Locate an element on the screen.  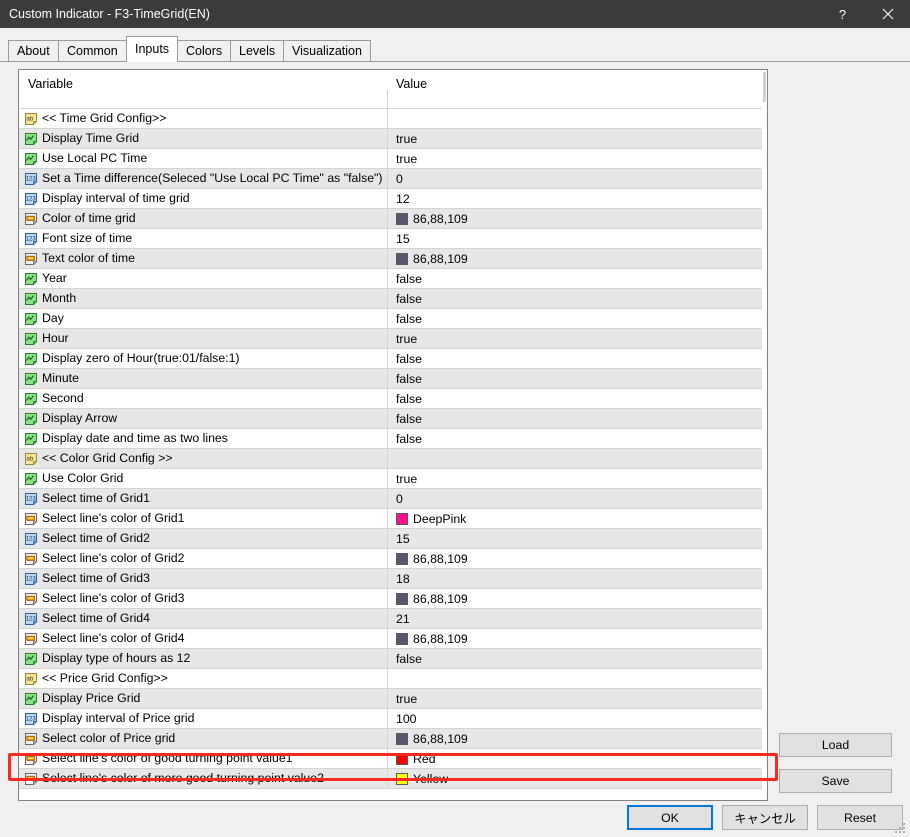
ok-button: OK is located at coordinates (670, 817).